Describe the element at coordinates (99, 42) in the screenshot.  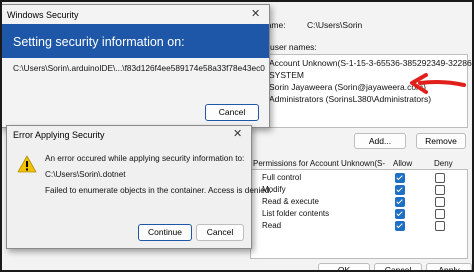
I see `banner-heading: Setting security information on:` at that location.